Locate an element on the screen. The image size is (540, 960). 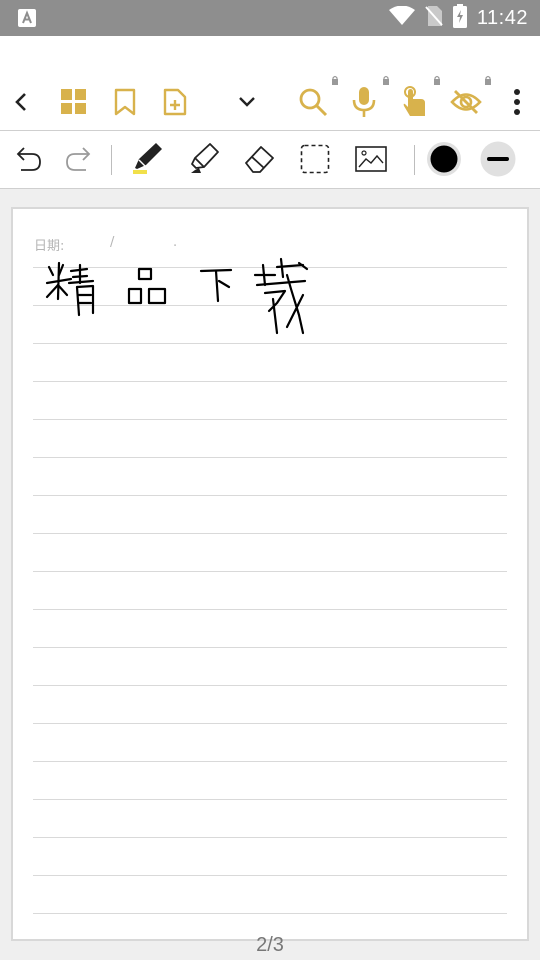
add-page-button is located at coordinates (175, 102).